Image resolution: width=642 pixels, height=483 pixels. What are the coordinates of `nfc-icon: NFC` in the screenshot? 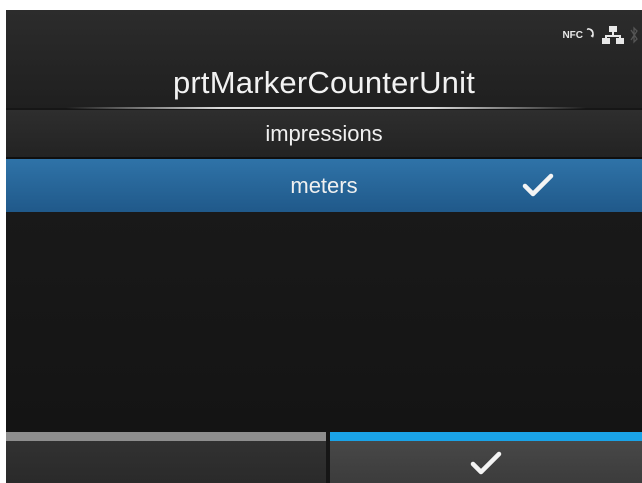 It's located at (579, 34).